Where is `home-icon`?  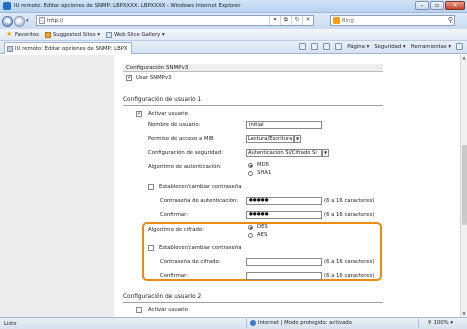 home-icon is located at coordinates (303, 46).